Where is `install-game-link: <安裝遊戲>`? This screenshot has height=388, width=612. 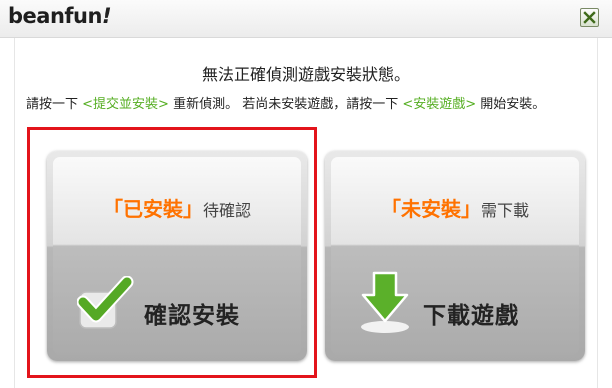
install-game-link: <安裝遊戲> is located at coordinates (439, 104).